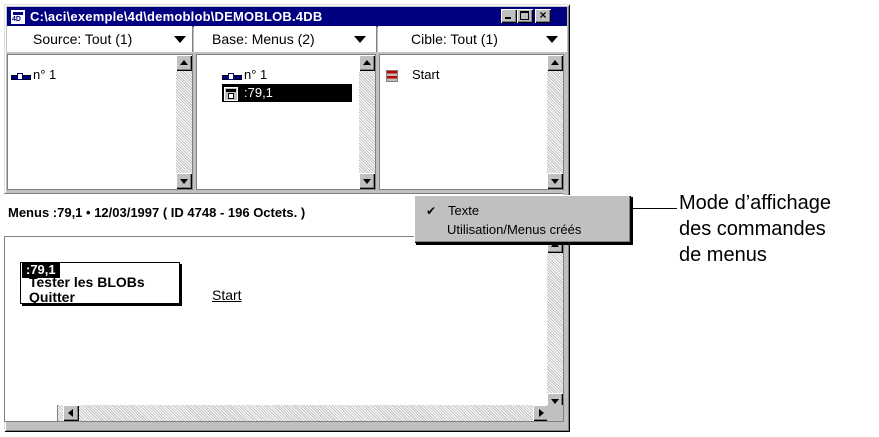 The height and width of the screenshot is (437, 879). I want to click on annotation-line: des commandes, so click(752, 229).